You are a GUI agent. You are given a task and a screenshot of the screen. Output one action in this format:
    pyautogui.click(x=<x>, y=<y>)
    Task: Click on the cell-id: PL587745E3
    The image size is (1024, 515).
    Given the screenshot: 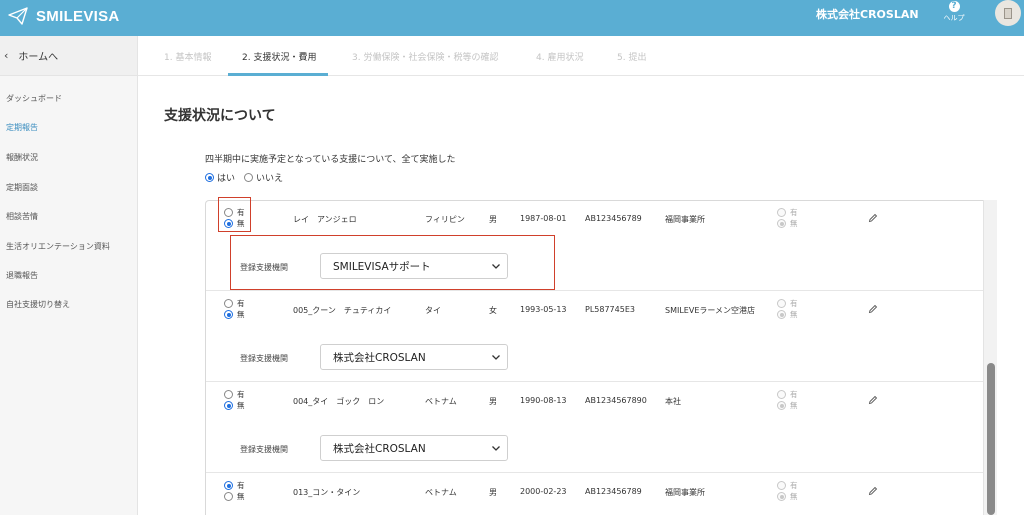 What is the action you would take?
    pyautogui.click(x=610, y=309)
    